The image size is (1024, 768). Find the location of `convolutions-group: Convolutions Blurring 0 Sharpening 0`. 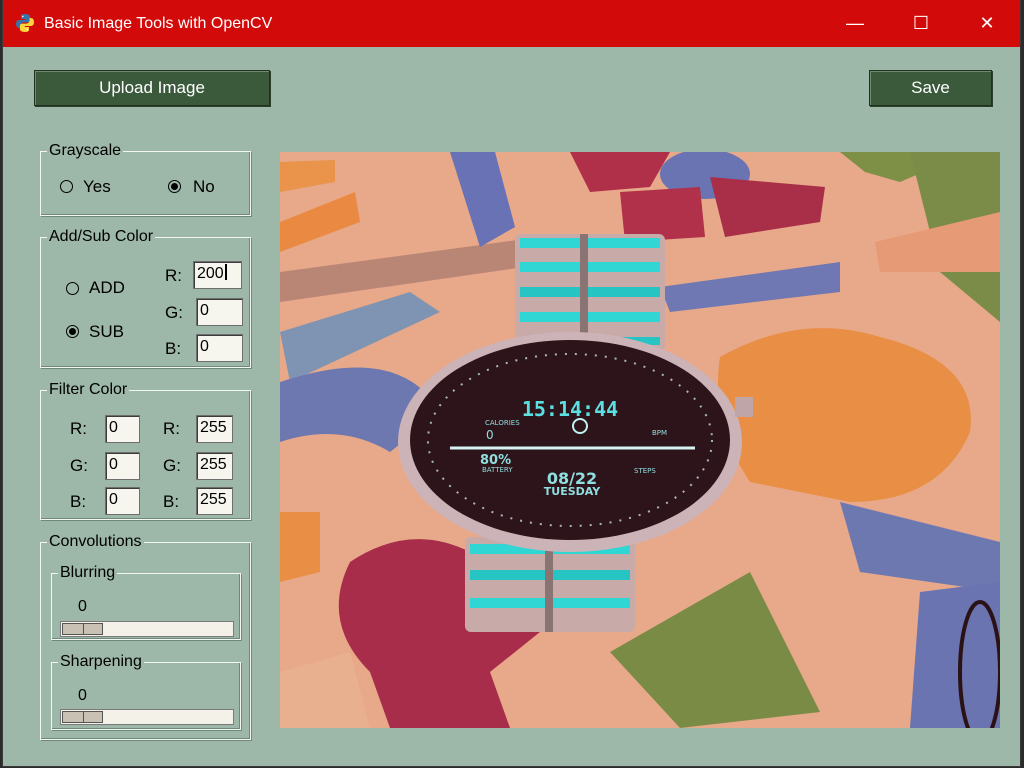

convolutions-group: Convolutions Blurring 0 Sharpening 0 is located at coordinates (145, 636).